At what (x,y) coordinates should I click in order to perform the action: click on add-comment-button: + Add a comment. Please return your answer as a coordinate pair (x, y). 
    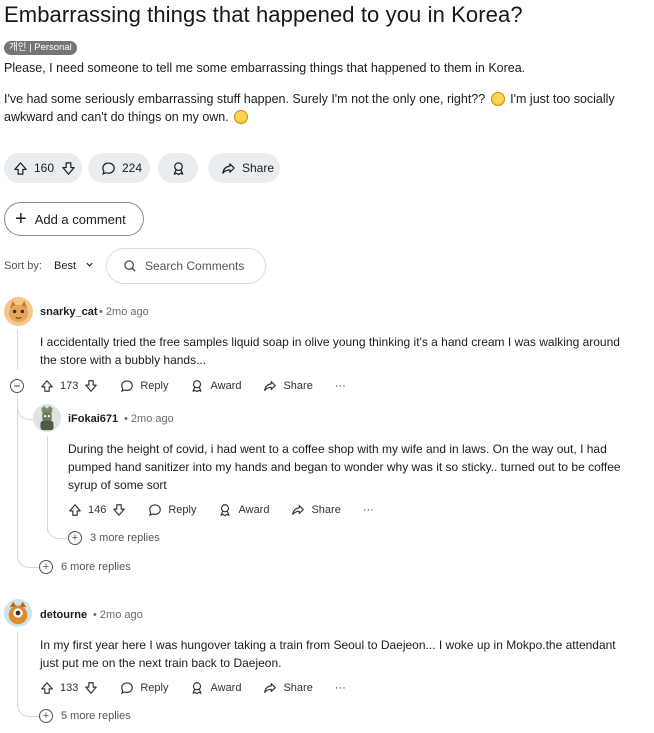
    Looking at the image, I should click on (74, 219).